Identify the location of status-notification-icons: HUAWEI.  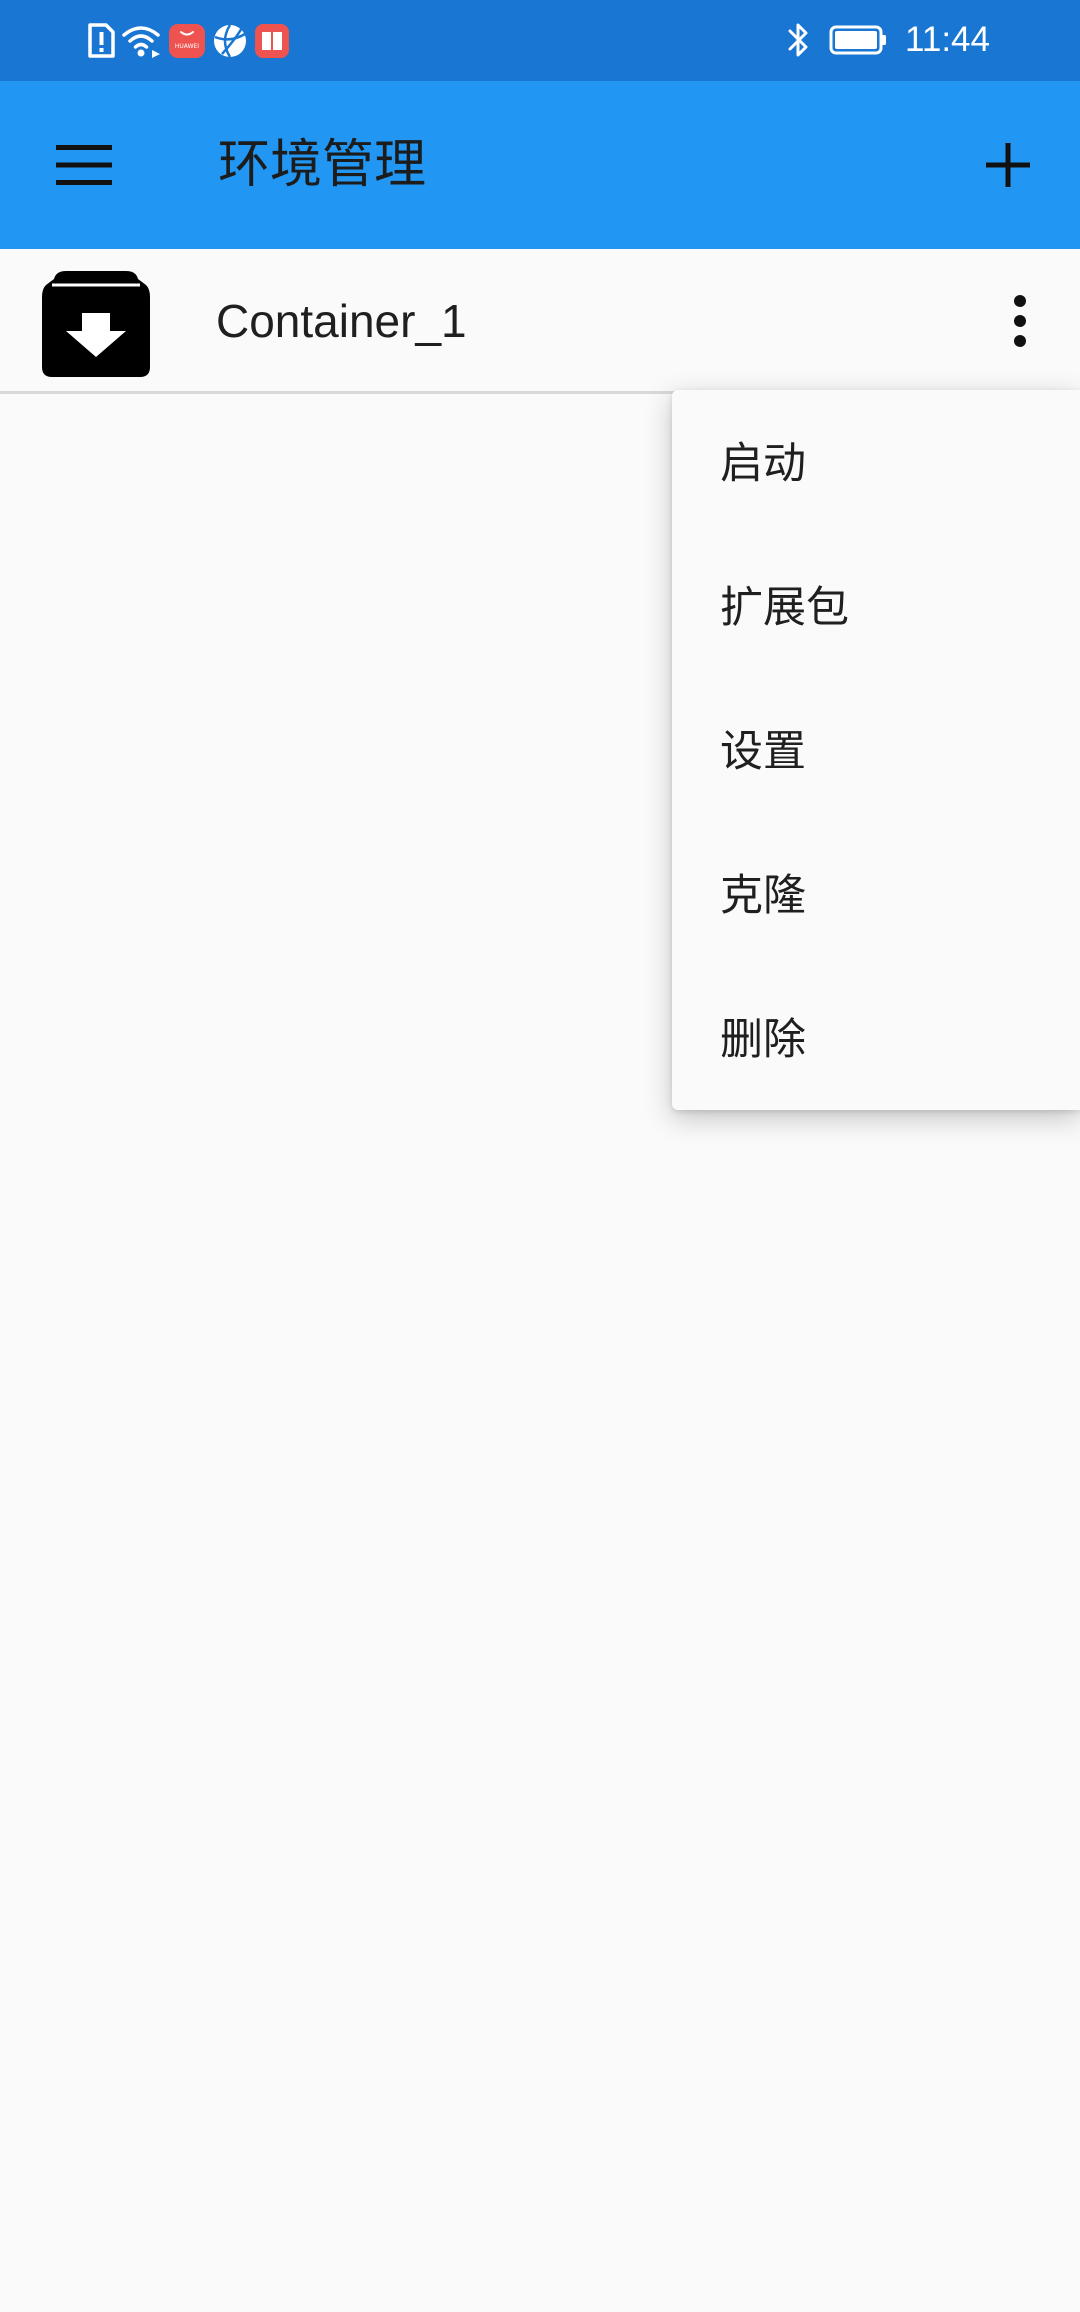
(188, 41).